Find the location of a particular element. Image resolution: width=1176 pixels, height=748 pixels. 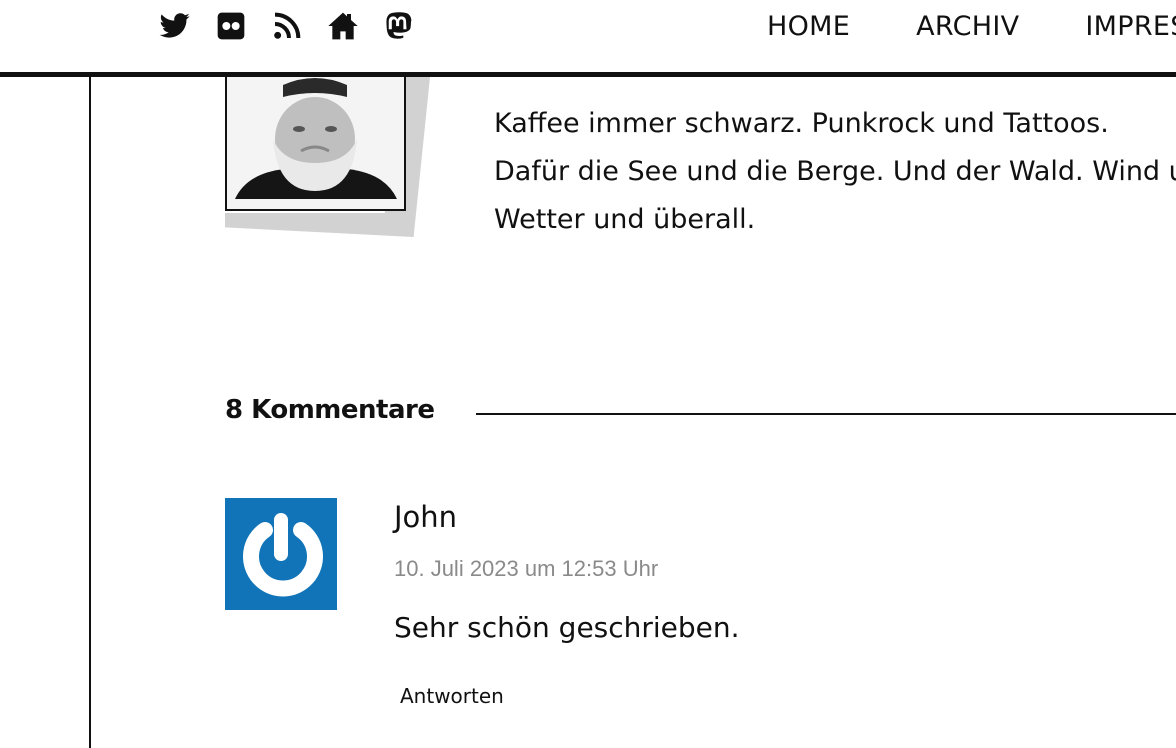

main-nav: HOME ARCHIV IMPRESSUM is located at coordinates (971, 27).